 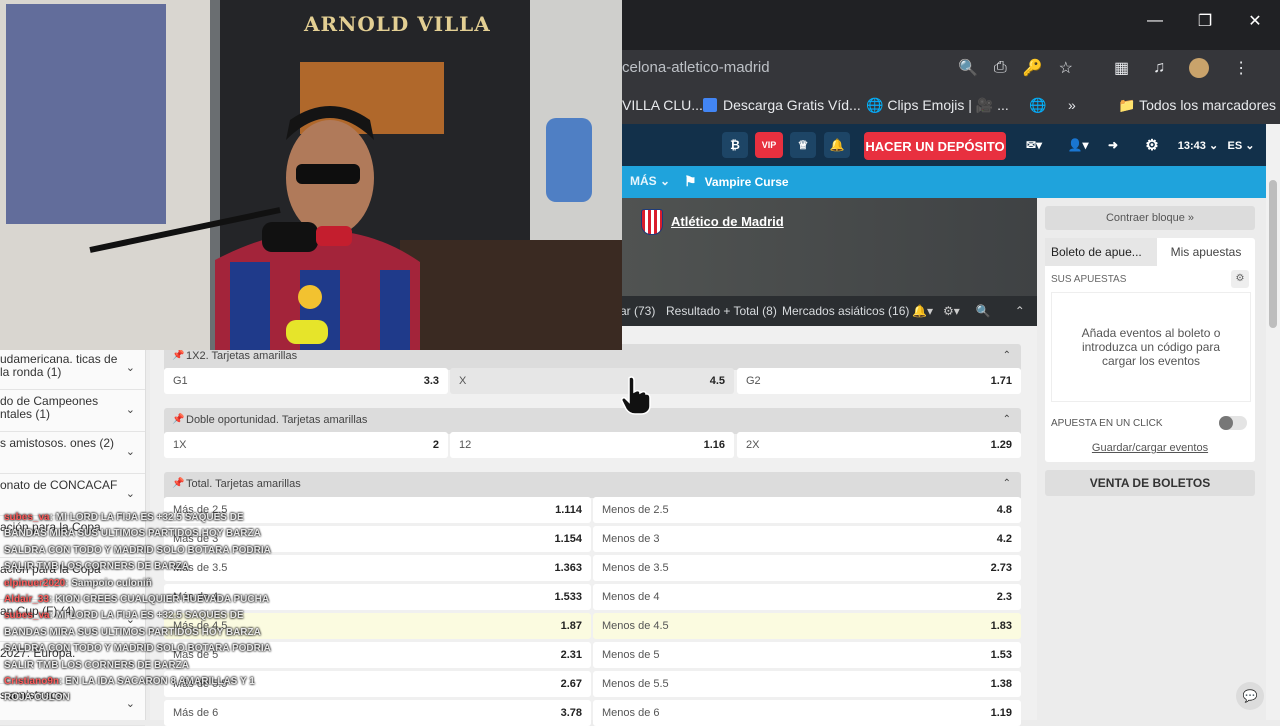 I want to click on odd-cell: Menos de 3.5 2.73, so click(x=807, y=568).